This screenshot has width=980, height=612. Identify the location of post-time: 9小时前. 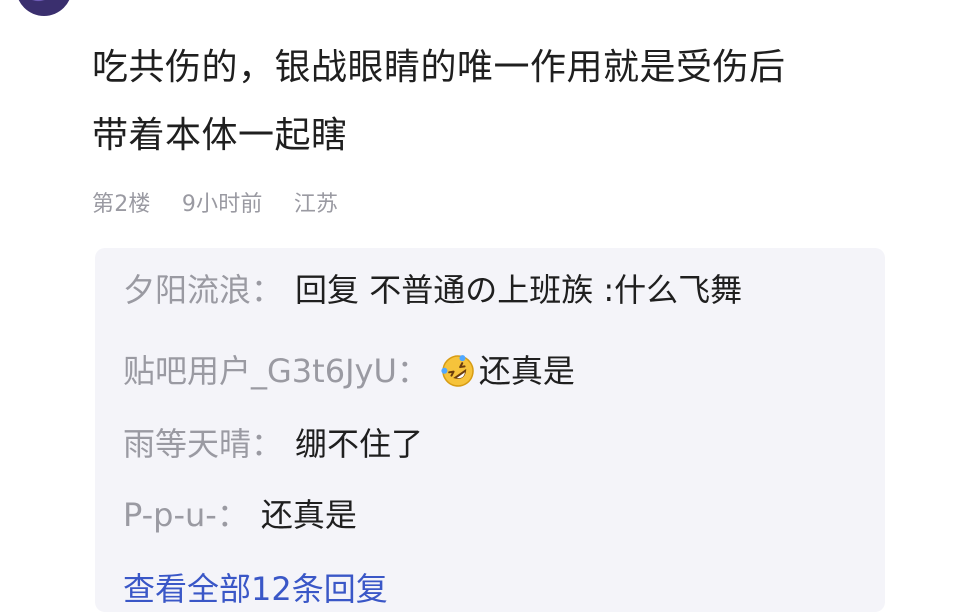
(222, 204).